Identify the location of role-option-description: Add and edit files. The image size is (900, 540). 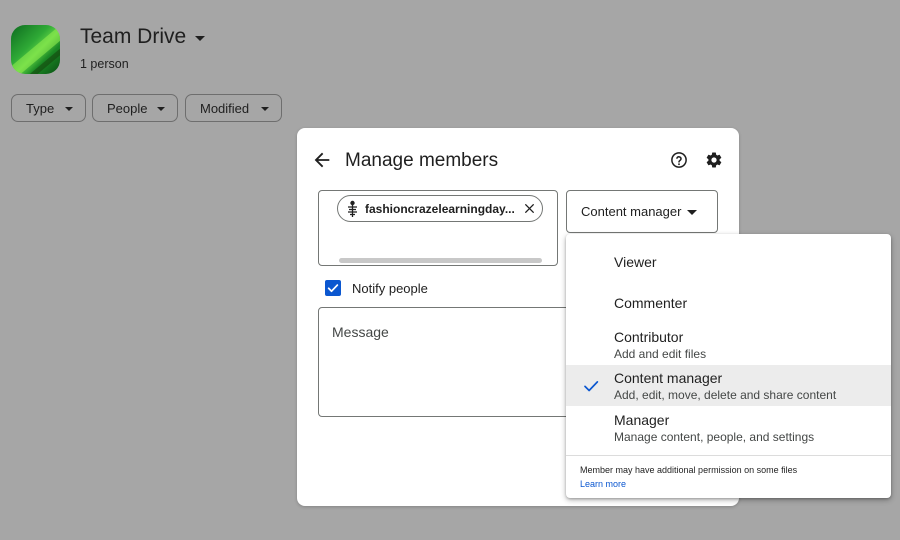
(660, 354).